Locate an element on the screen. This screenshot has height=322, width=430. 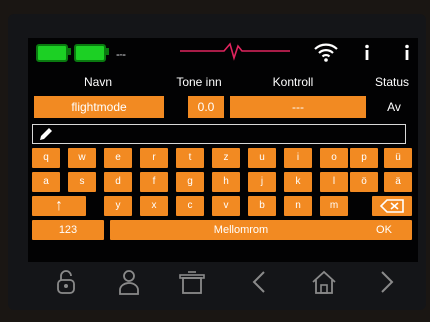
connection-icon: -·- is located at coordinates (121, 54).